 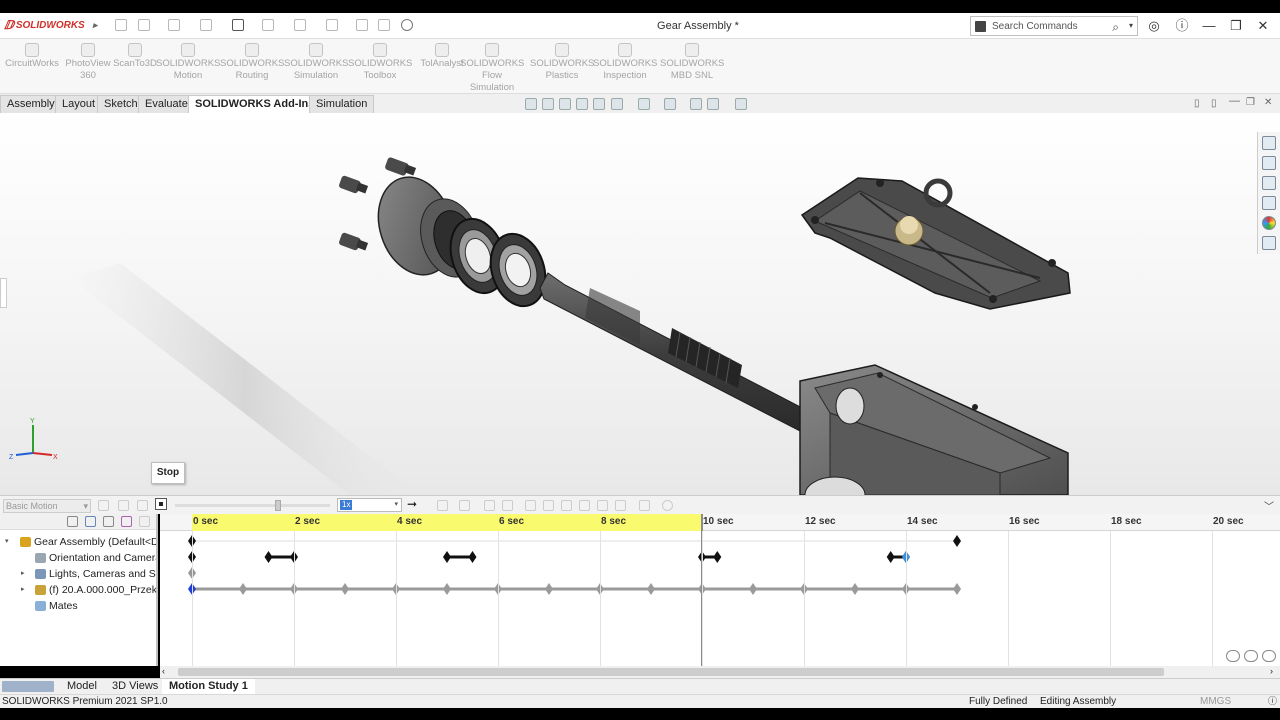 I want to click on cmd-item-9: SOLIDWORKS Plastics, so click(x=562, y=62).